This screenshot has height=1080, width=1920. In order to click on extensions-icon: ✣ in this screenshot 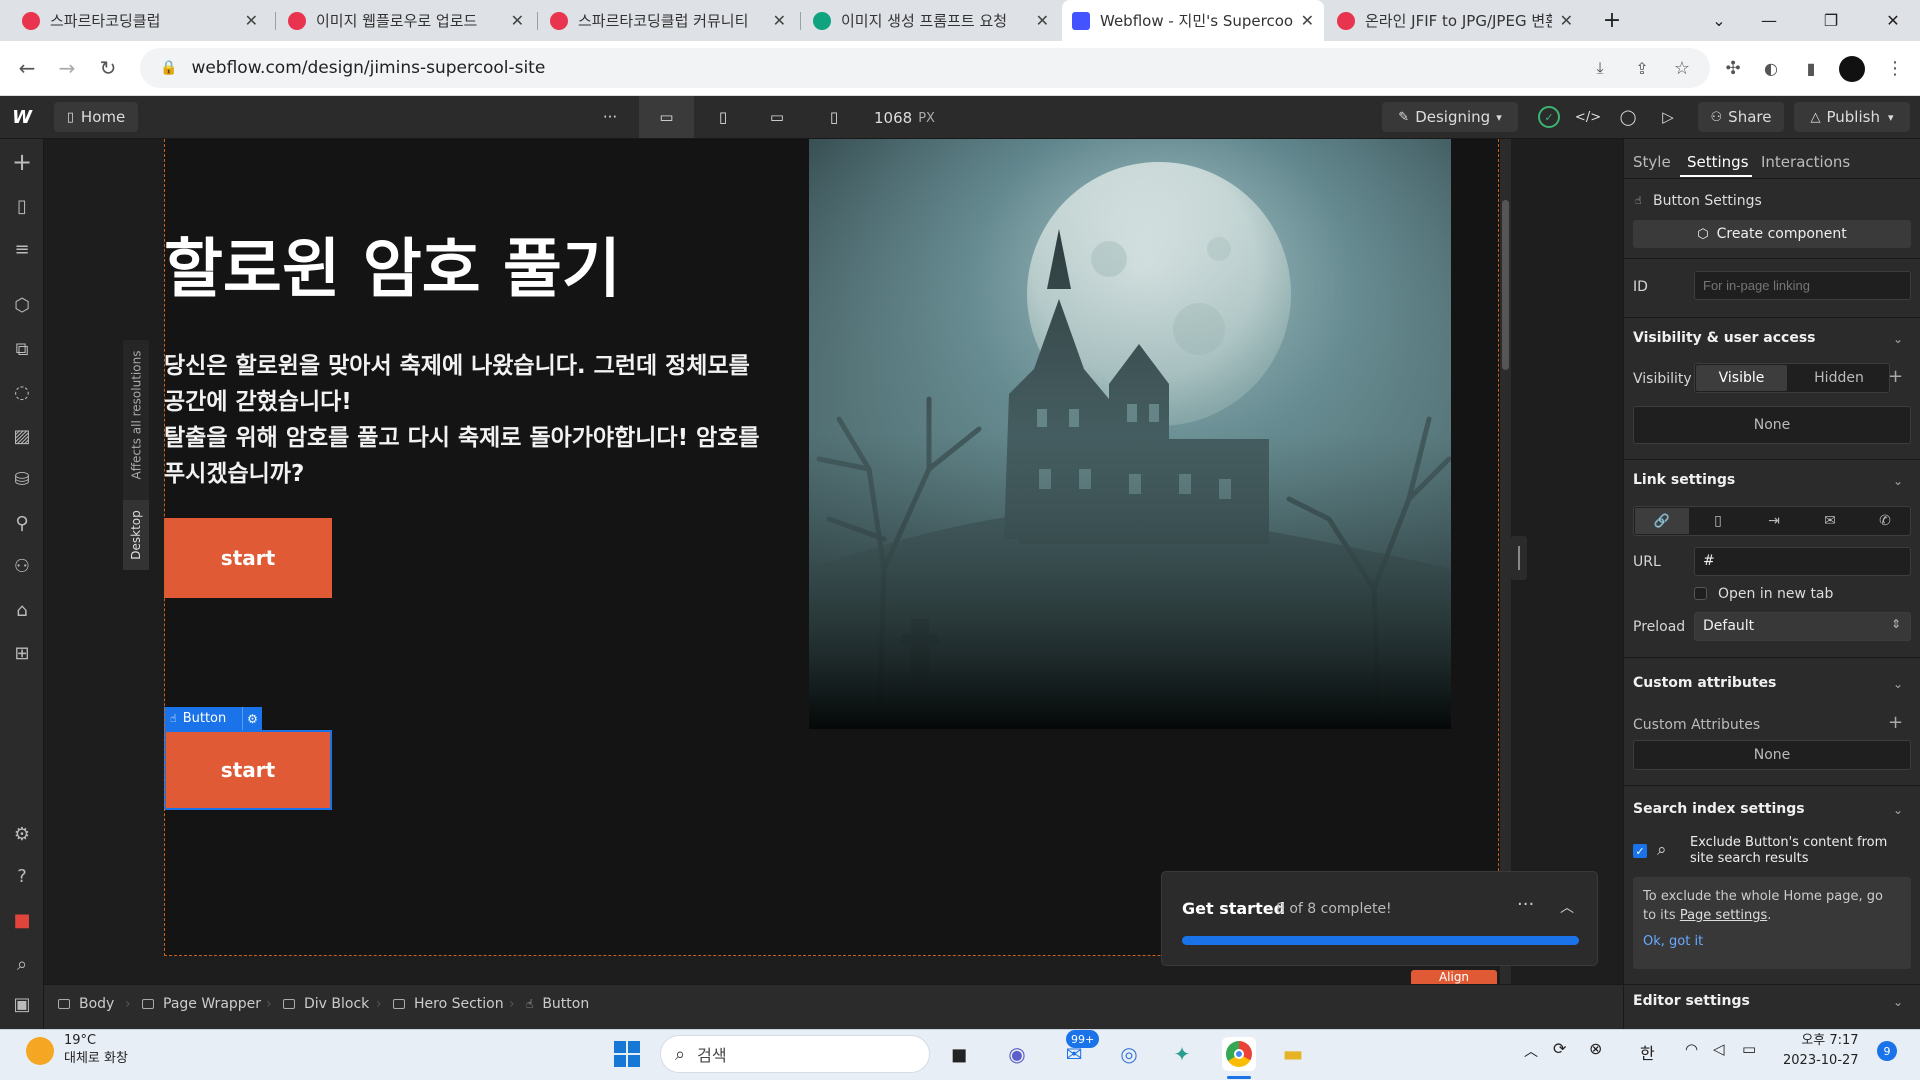, I will do `click(1733, 68)`.